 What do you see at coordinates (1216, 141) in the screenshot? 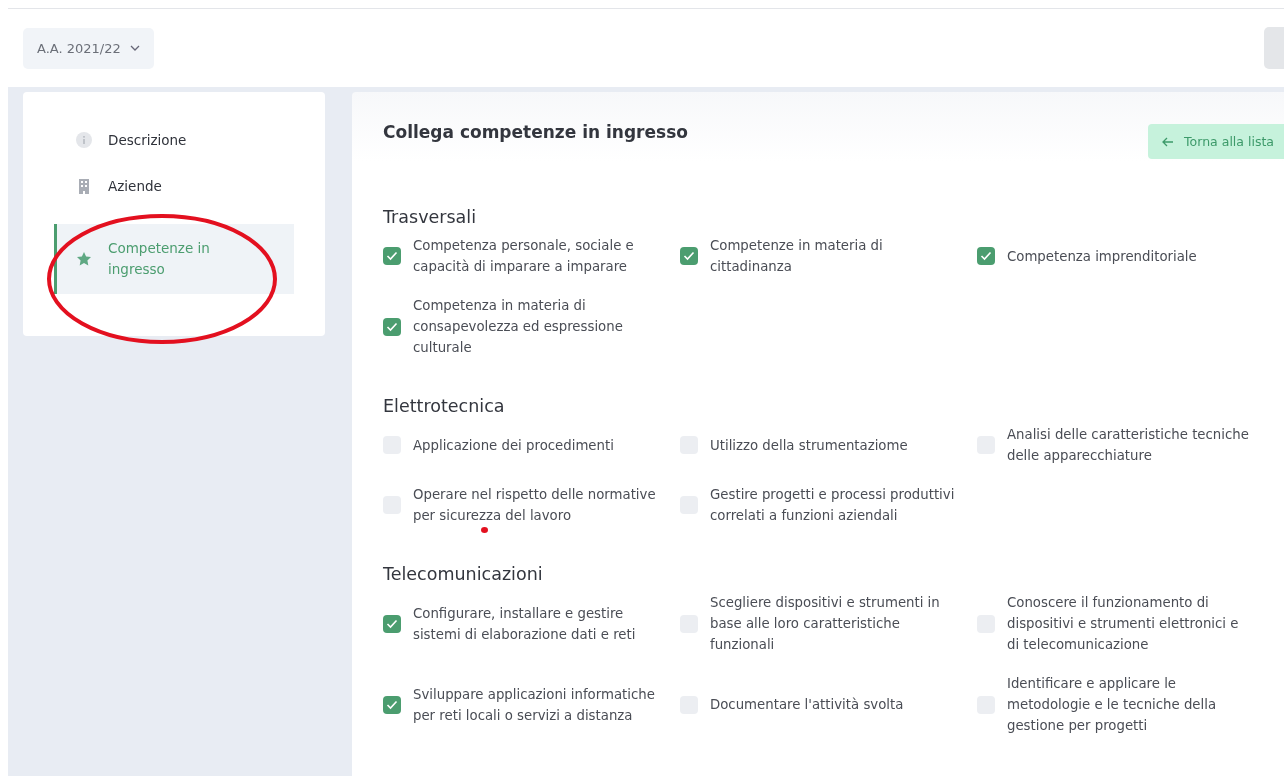
I see `back-button: Torna alla lista` at bounding box center [1216, 141].